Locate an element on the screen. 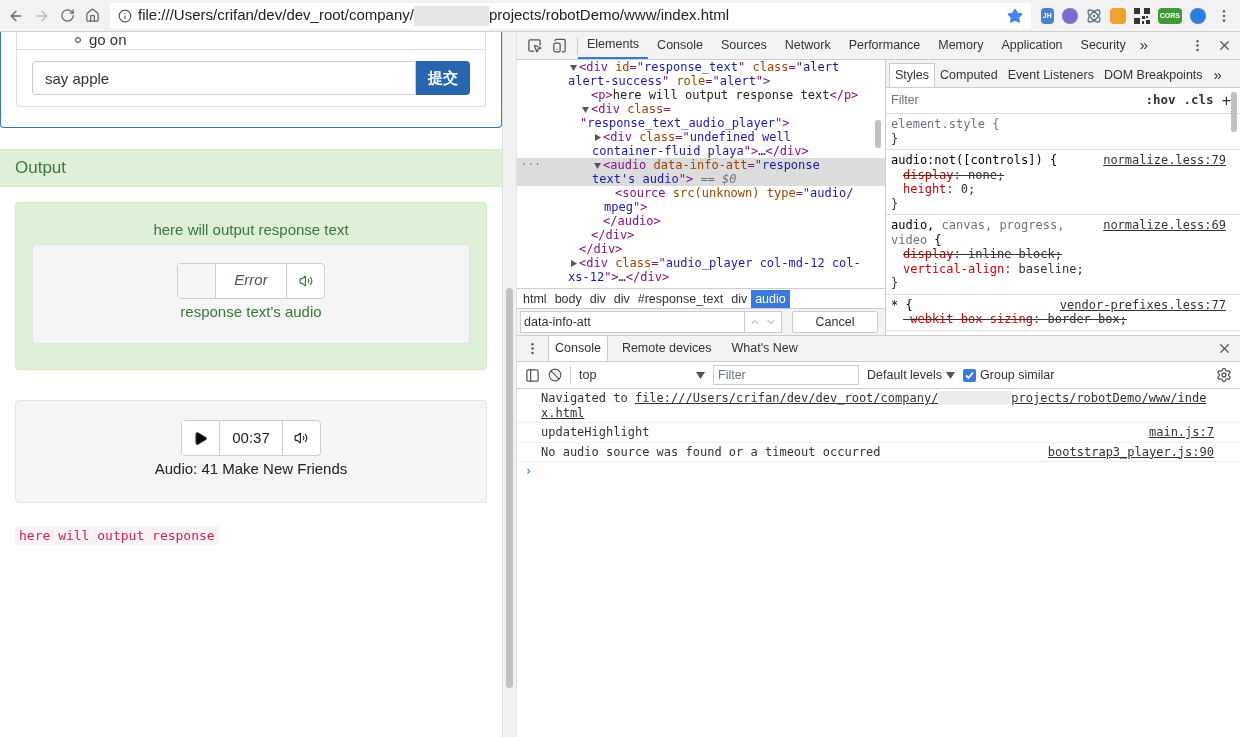 This screenshot has width=1240, height=737. devtools-tab: Memory is located at coordinates (961, 45).